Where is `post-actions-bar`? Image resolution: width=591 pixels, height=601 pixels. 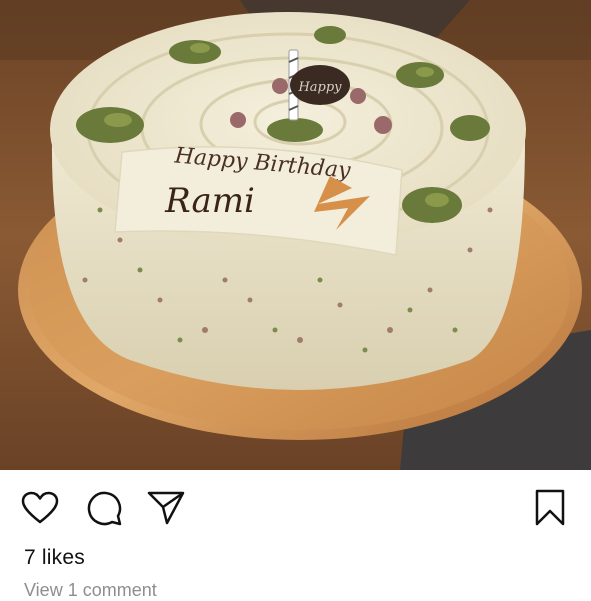 post-actions-bar is located at coordinates (295, 509).